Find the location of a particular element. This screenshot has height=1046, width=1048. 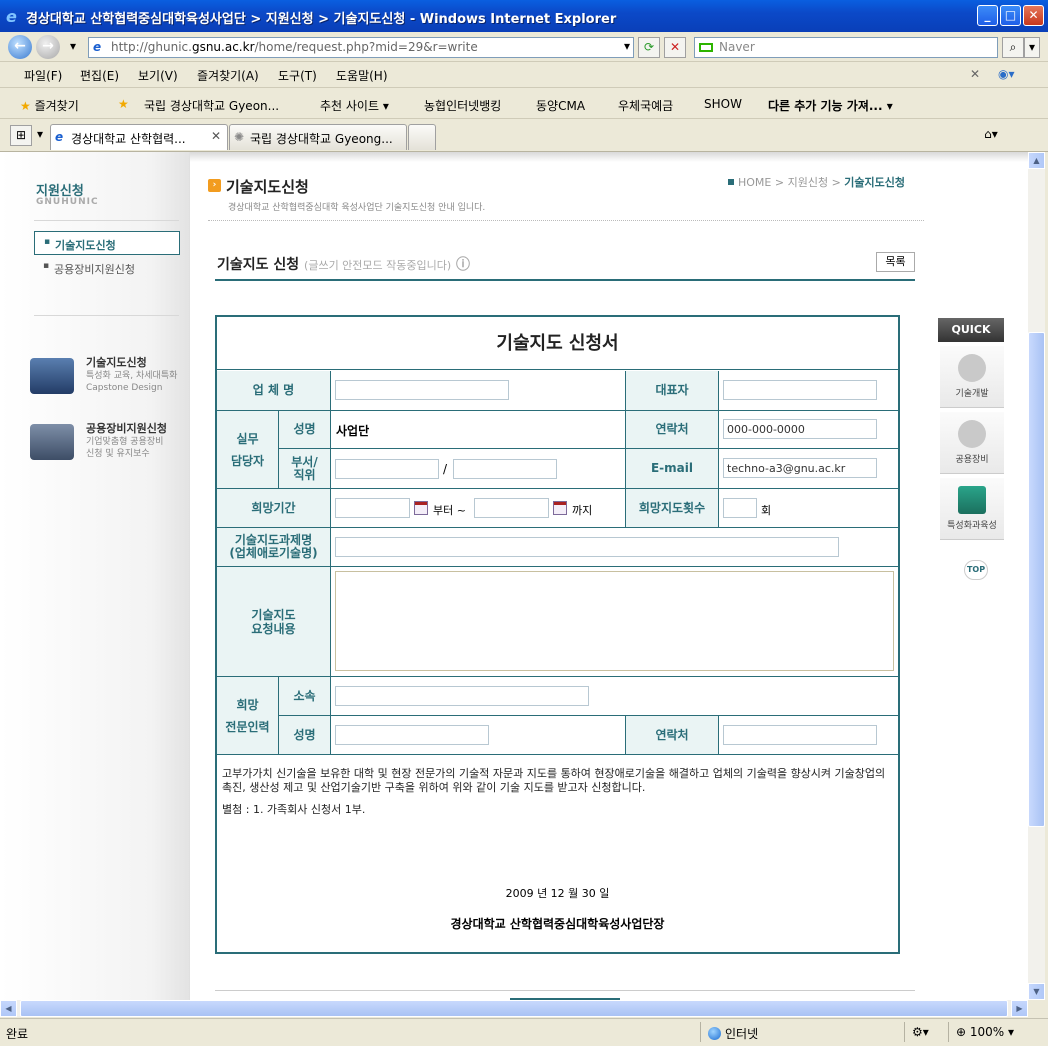

protected-mode-icon: ⚙▾ is located at coordinates (920, 1032).